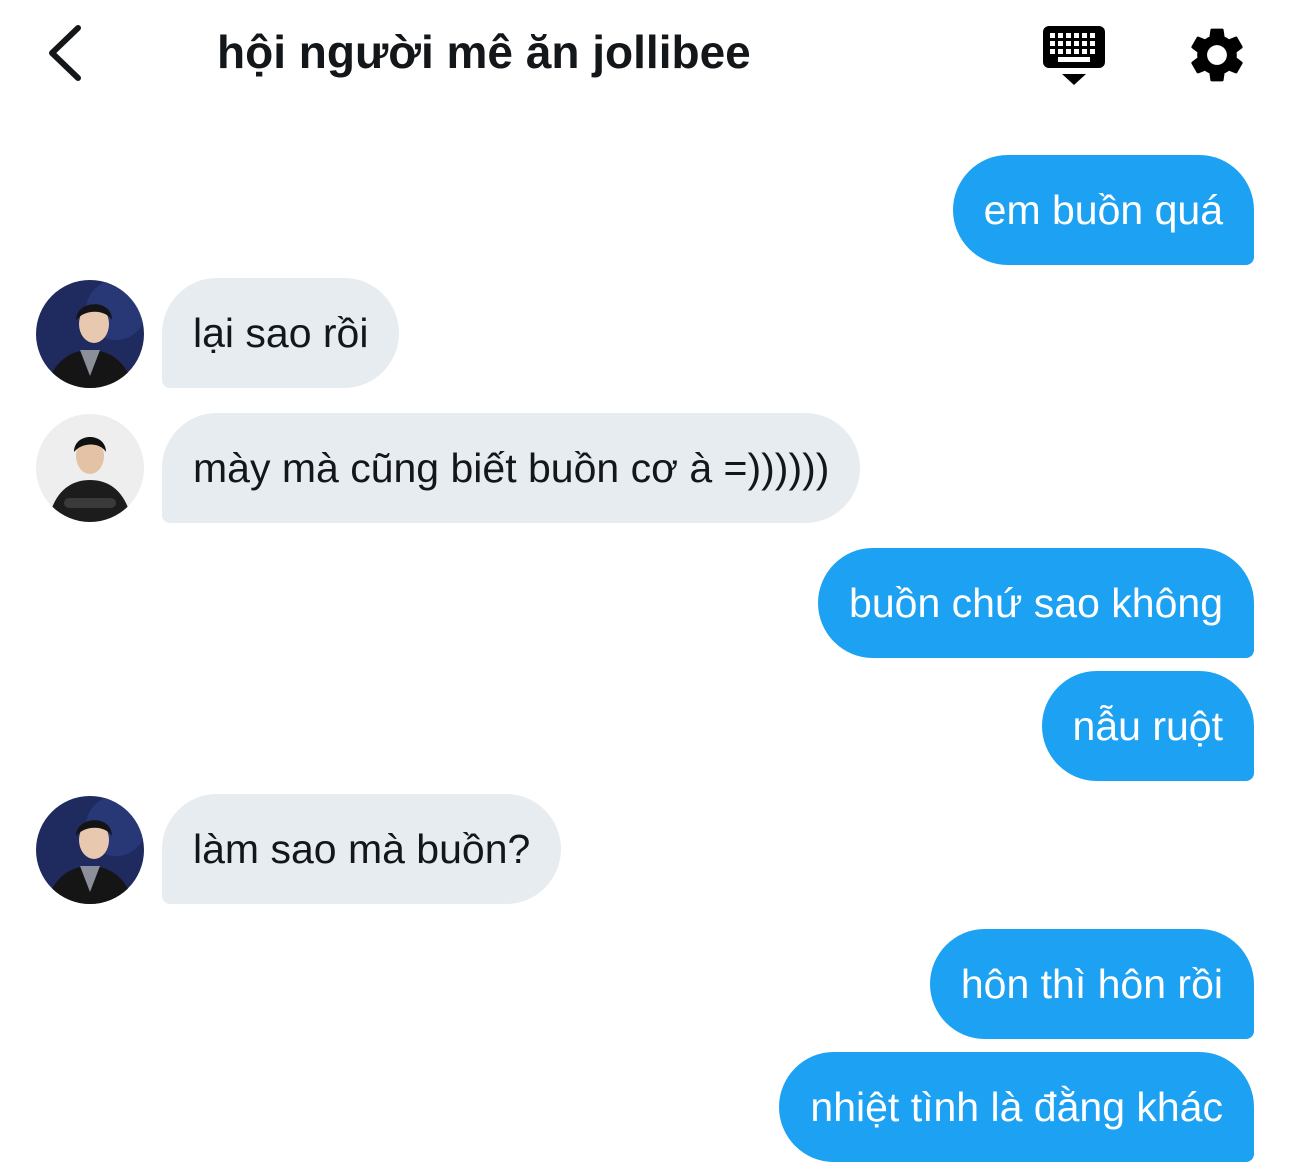 The image size is (1290, 1162). I want to click on back-button, so click(68, 53).